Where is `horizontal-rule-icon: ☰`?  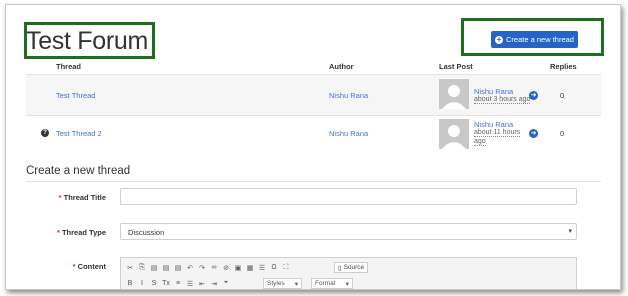
horizontal-rule-icon: ☰ is located at coordinates (262, 267).